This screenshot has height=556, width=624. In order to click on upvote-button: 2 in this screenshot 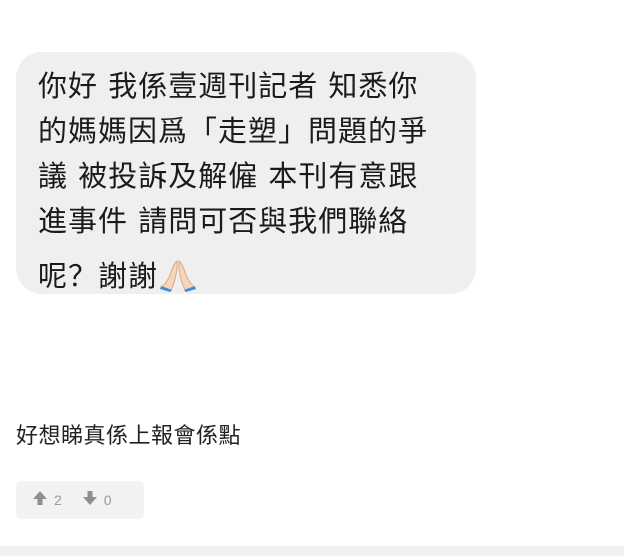, I will do `click(47, 500)`.